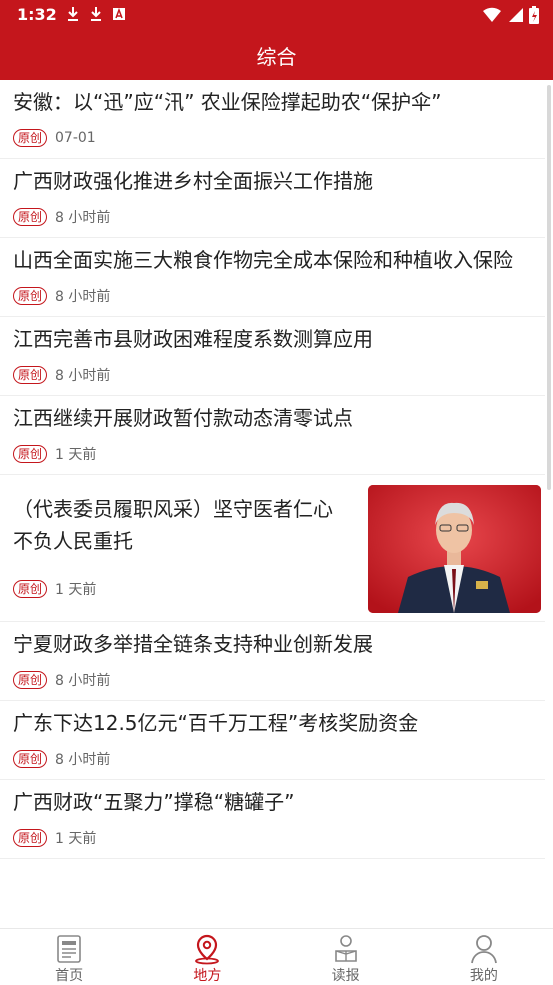  I want to click on nav-local: 地方, so click(207, 957).